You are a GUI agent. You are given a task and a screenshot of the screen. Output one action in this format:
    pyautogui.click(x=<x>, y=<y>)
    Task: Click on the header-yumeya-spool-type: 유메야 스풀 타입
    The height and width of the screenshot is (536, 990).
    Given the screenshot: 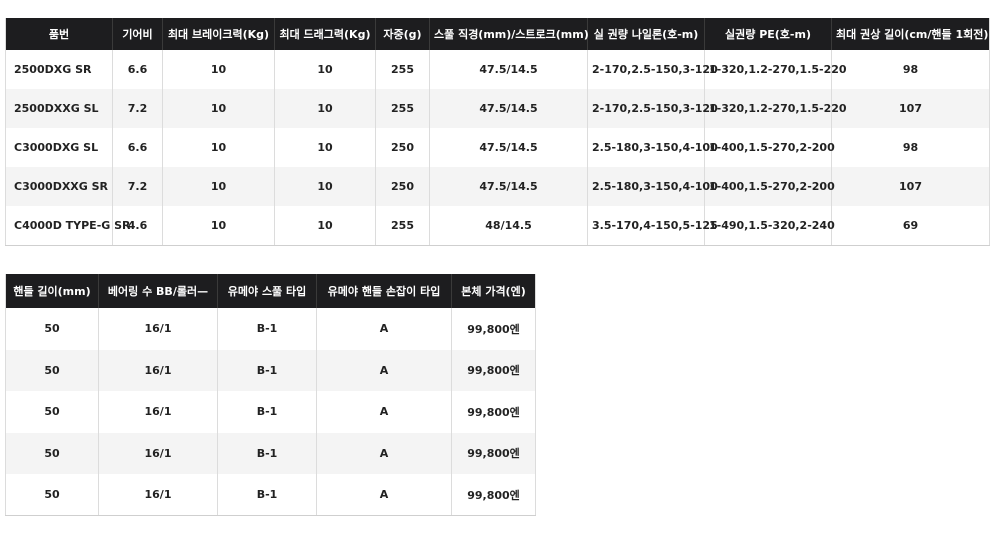 What is the action you would take?
    pyautogui.click(x=267, y=291)
    